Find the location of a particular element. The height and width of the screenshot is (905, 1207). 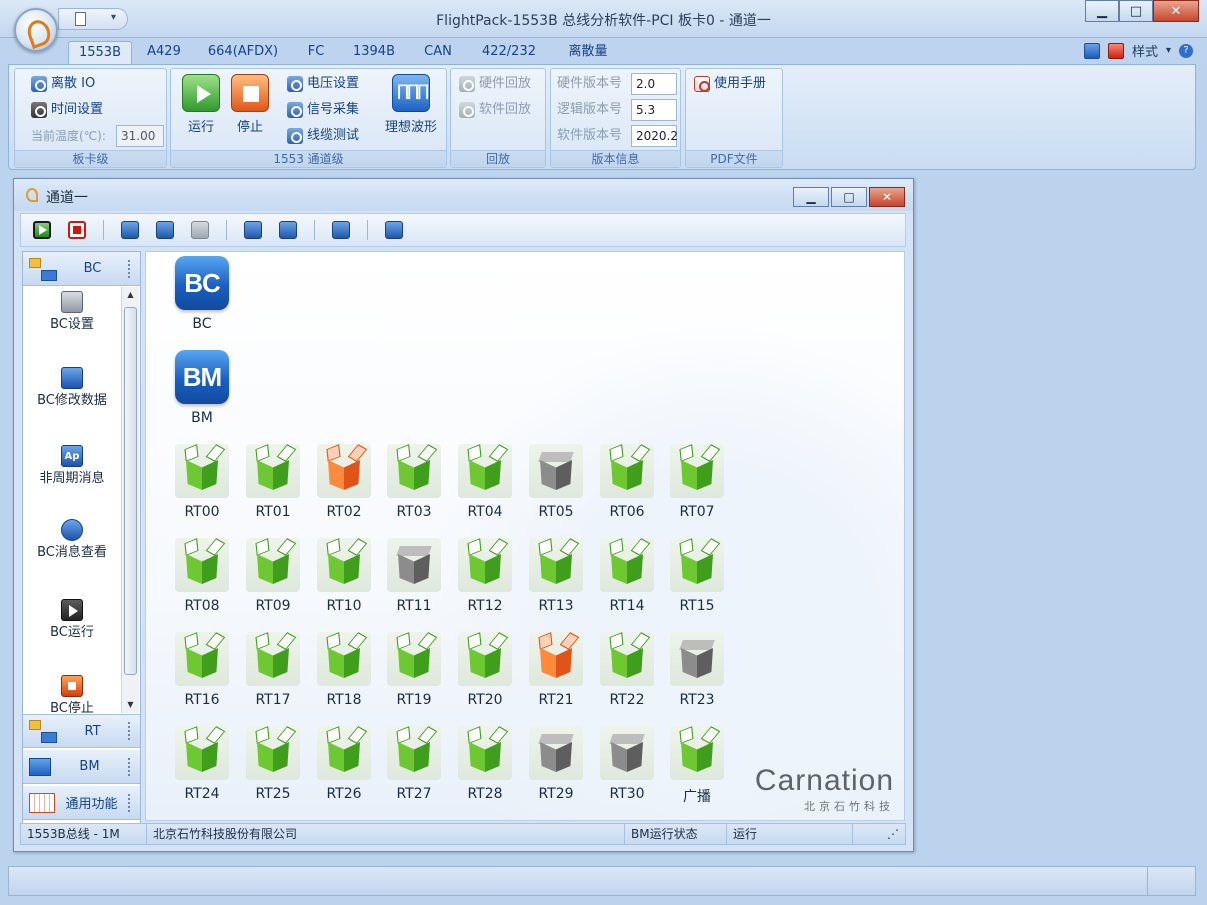

device-rt: RT09 is located at coordinates (273, 576).